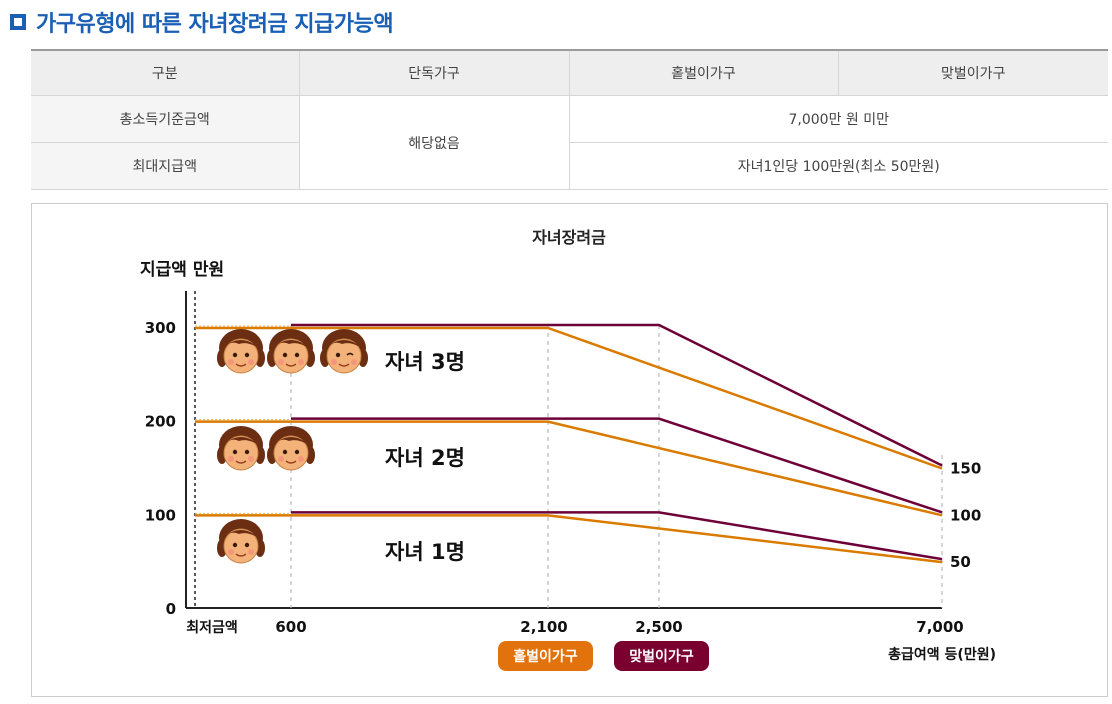  Describe the element at coordinates (425, 552) in the screenshot. I see `child-count-label: 자녀 1명` at that location.